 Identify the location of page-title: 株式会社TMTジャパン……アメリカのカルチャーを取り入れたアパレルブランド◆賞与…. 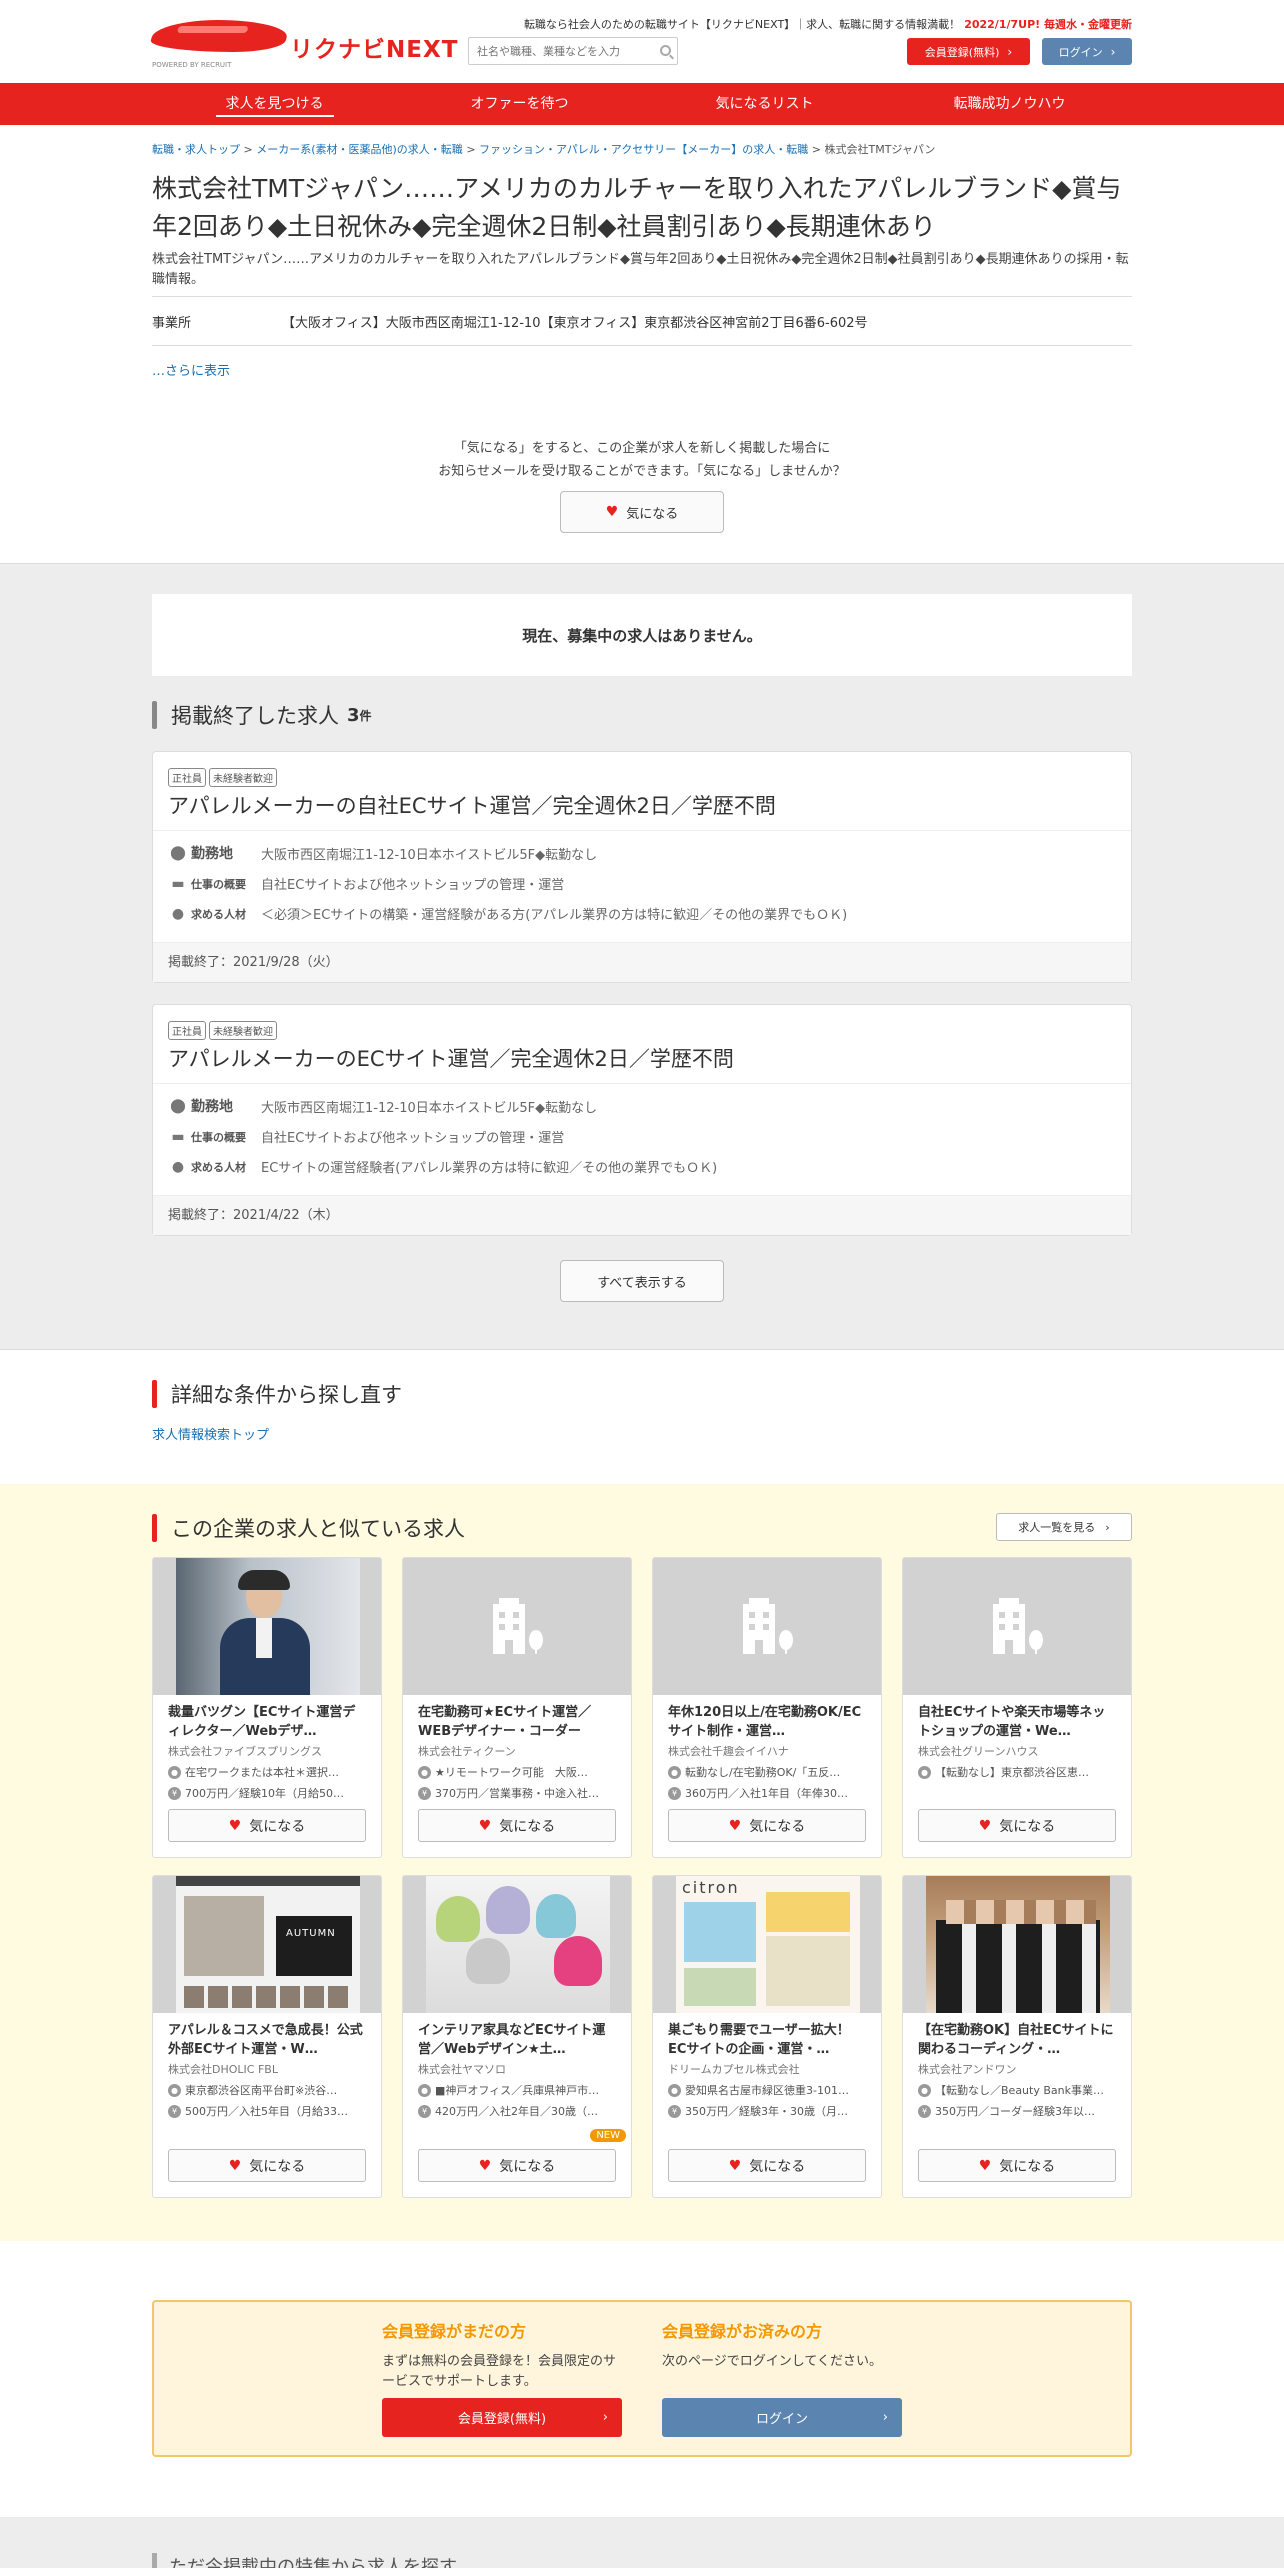
(637, 207).